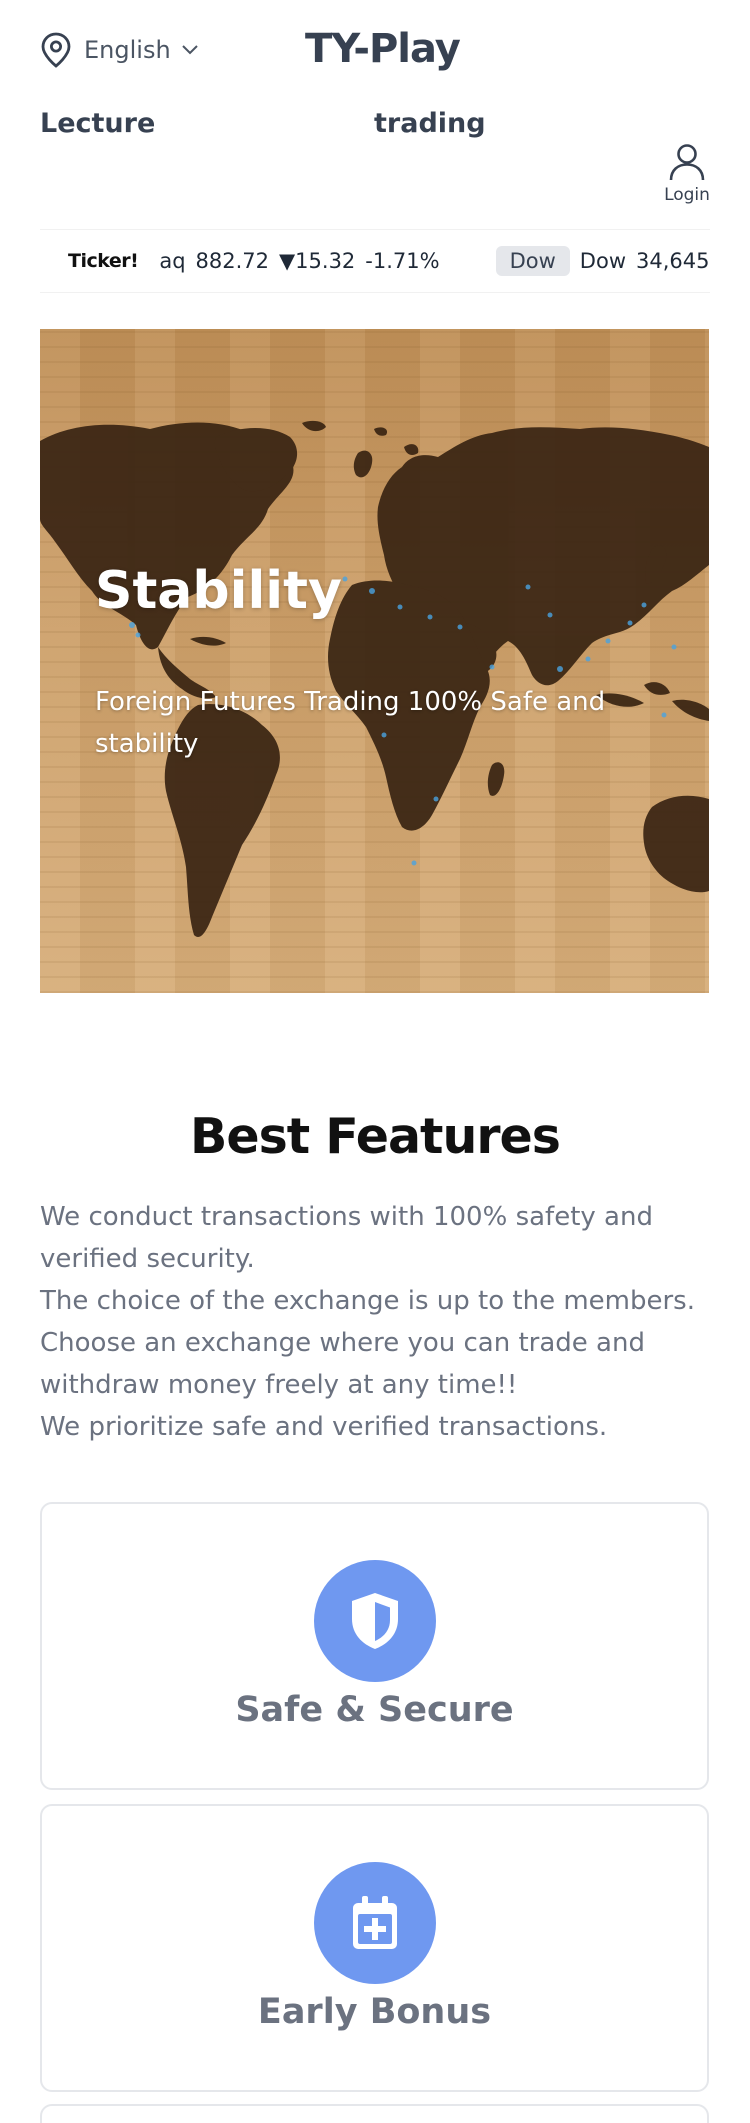  What do you see at coordinates (383, 49) in the screenshot?
I see `brand-logo-text: TY-Play` at bounding box center [383, 49].